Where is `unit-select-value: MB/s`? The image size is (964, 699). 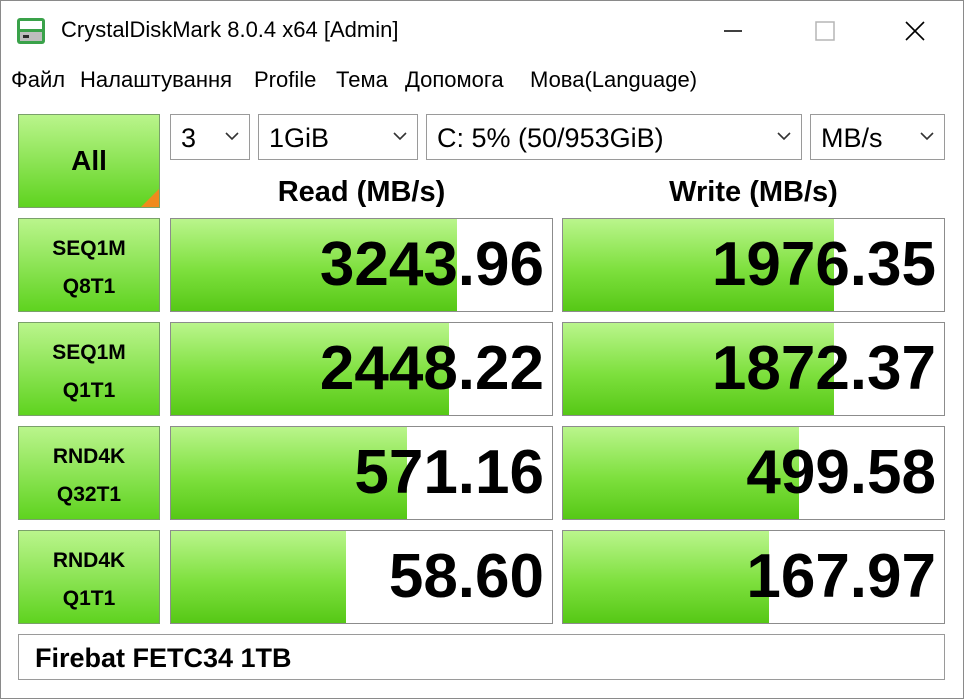
unit-select-value: MB/s is located at coordinates (852, 138).